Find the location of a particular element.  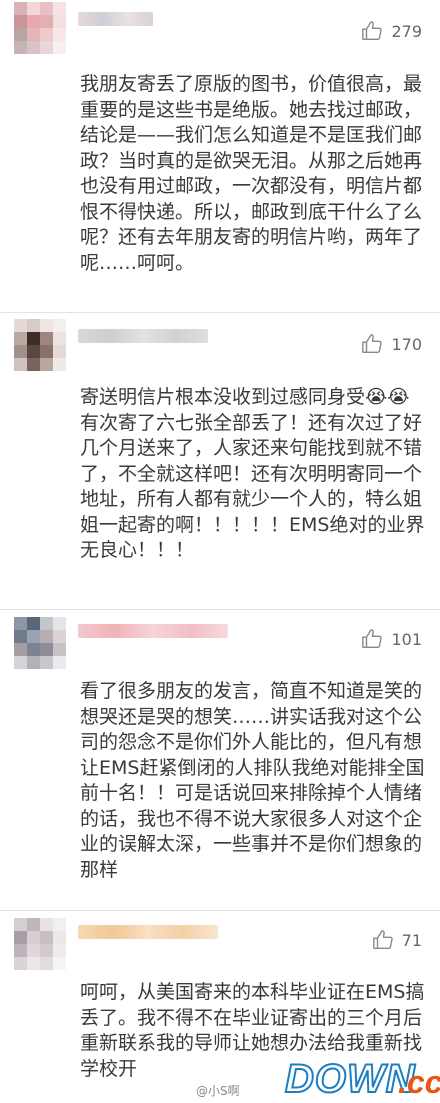

watermark-brand: DOWN is located at coordinates (350, 1079).